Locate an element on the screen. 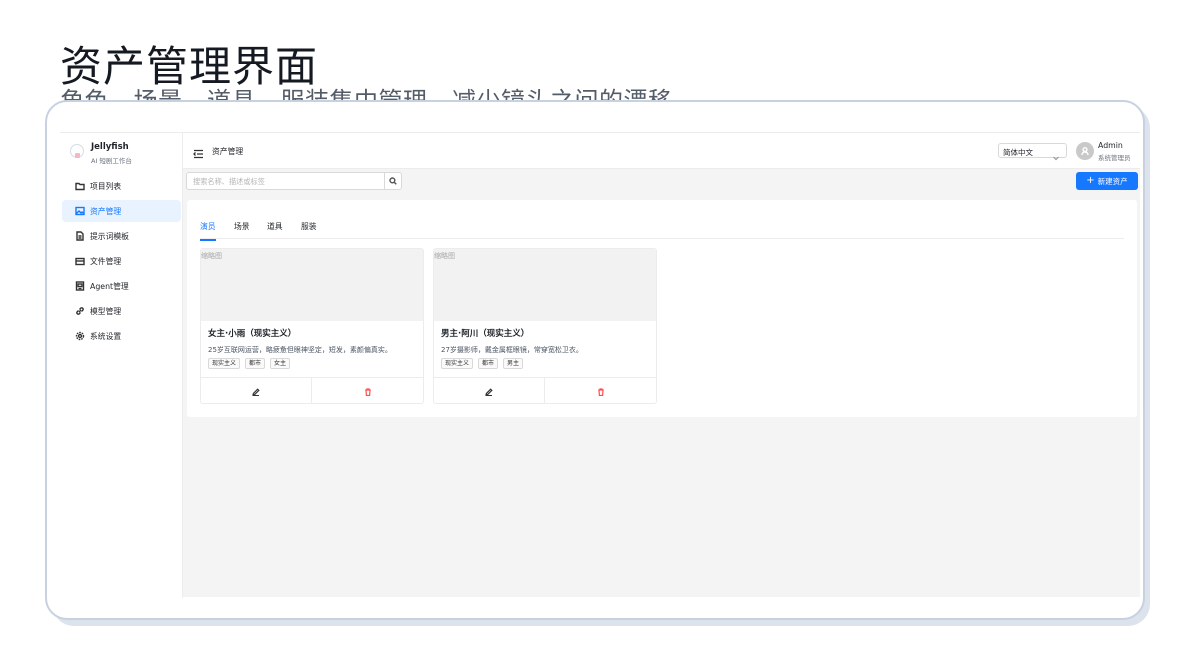  user-icon is located at coordinates (1085, 151).